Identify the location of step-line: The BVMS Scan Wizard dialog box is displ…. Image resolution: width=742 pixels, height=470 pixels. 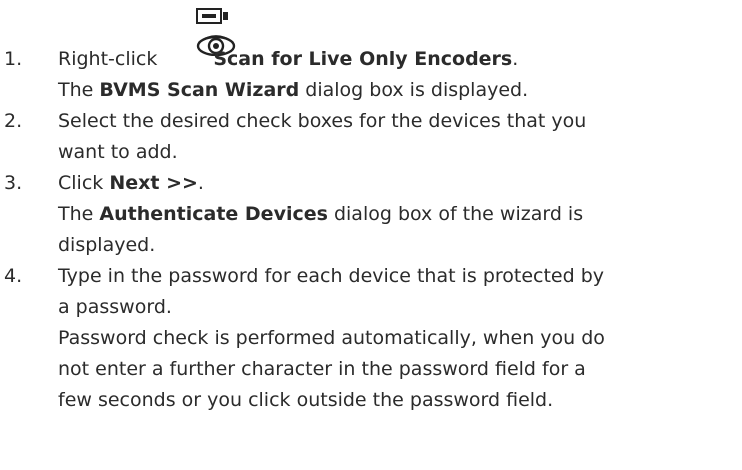
(400, 90).